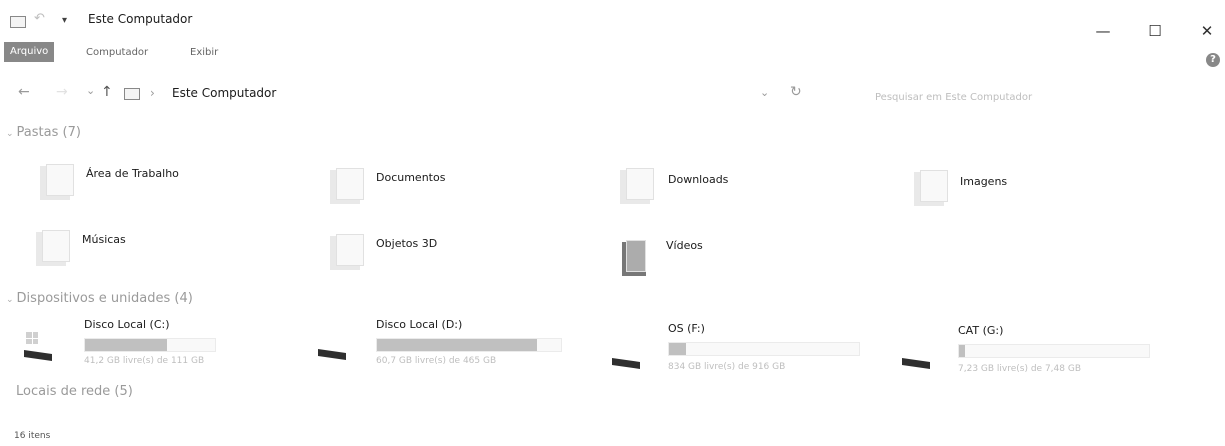  What do you see at coordinates (628, 363) in the screenshot?
I see `drive-f-icon` at bounding box center [628, 363].